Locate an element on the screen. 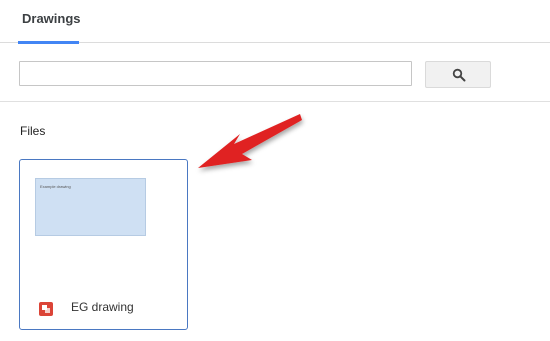 This screenshot has width=550, height=341. search-input is located at coordinates (215, 73).